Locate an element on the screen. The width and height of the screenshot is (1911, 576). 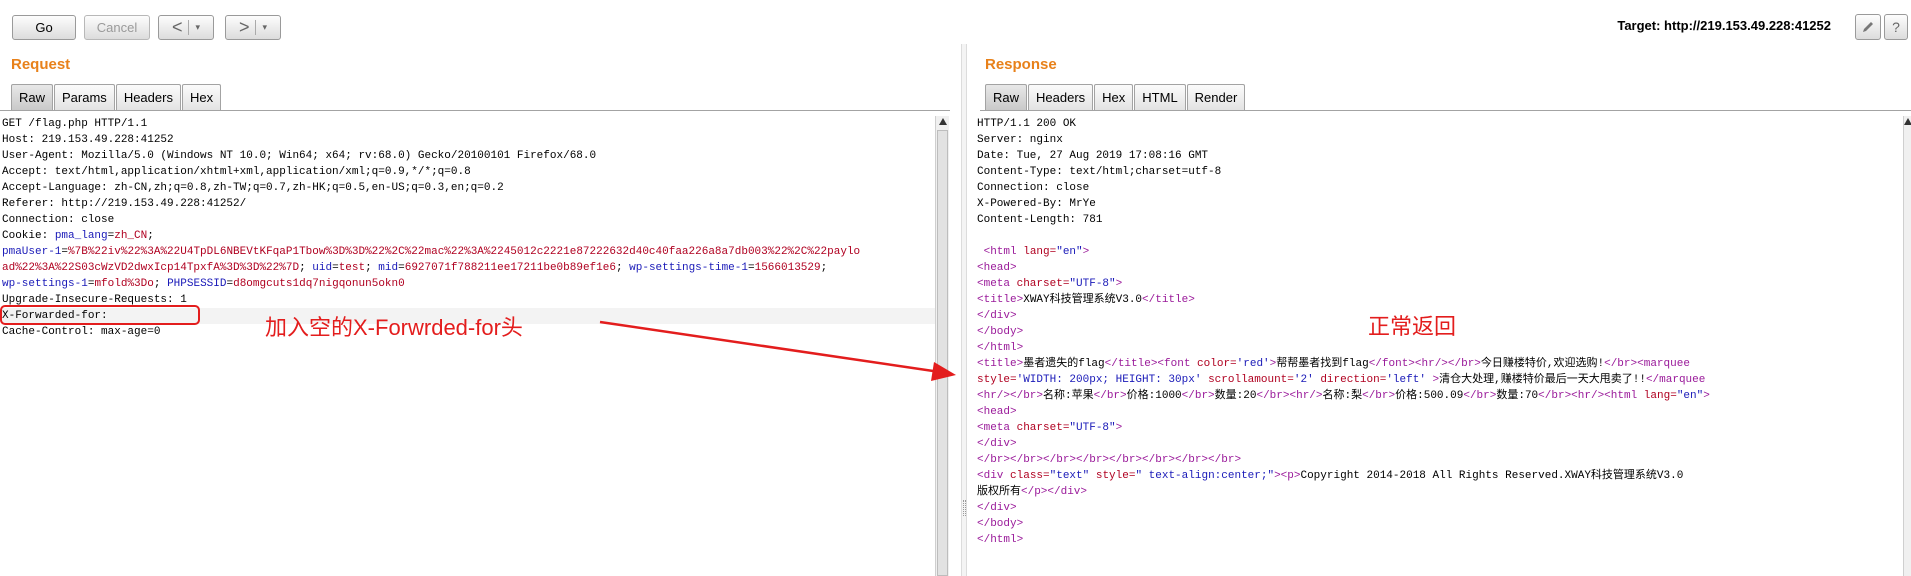
cancel-button: Cancel is located at coordinates (117, 27).